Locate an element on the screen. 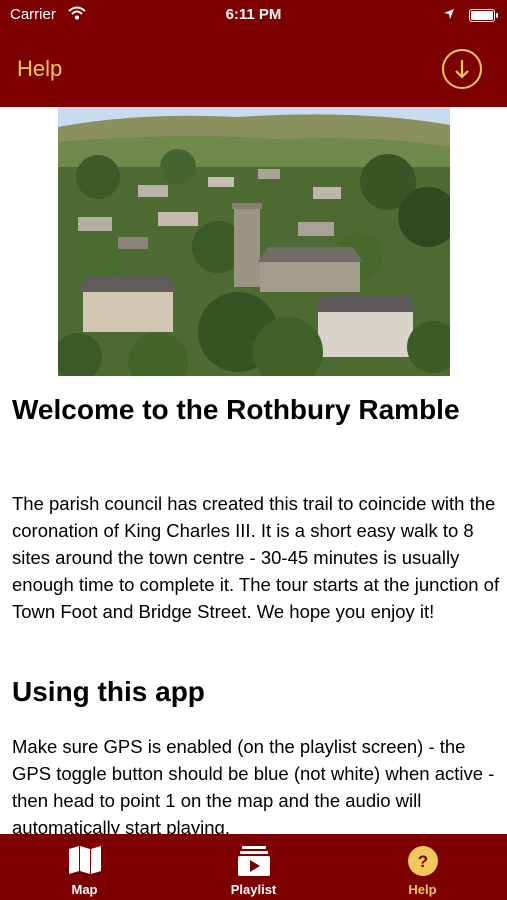 The image size is (507, 900). status-bar: Carrier 6:11 PM is located at coordinates (253, 15).